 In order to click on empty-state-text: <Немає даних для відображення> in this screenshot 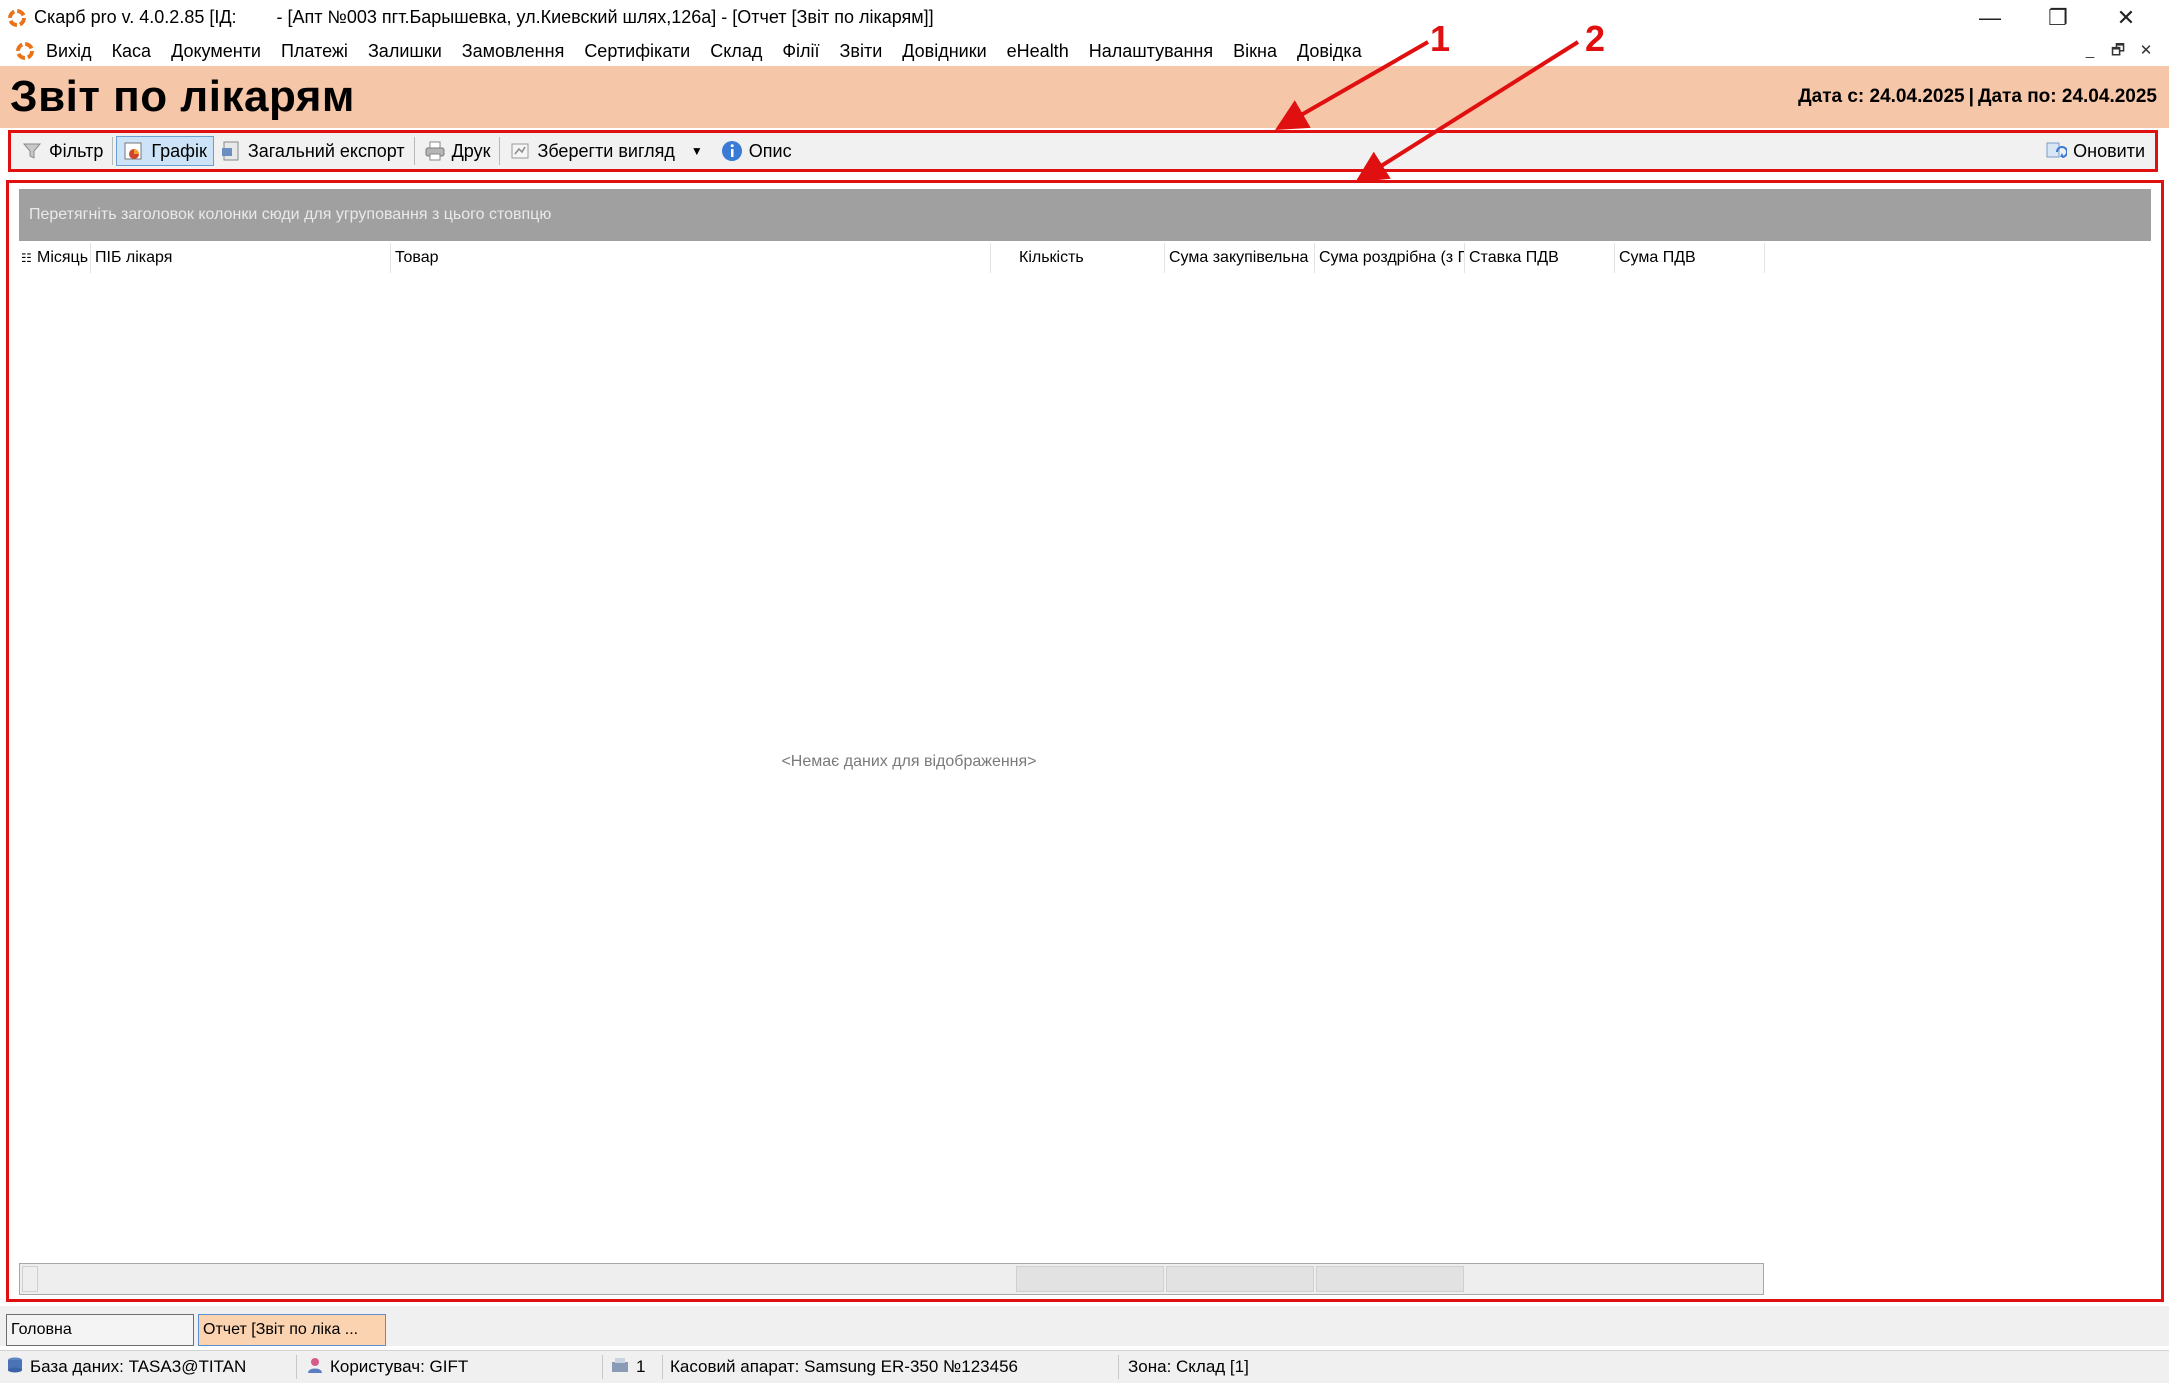, I will do `click(909, 761)`.